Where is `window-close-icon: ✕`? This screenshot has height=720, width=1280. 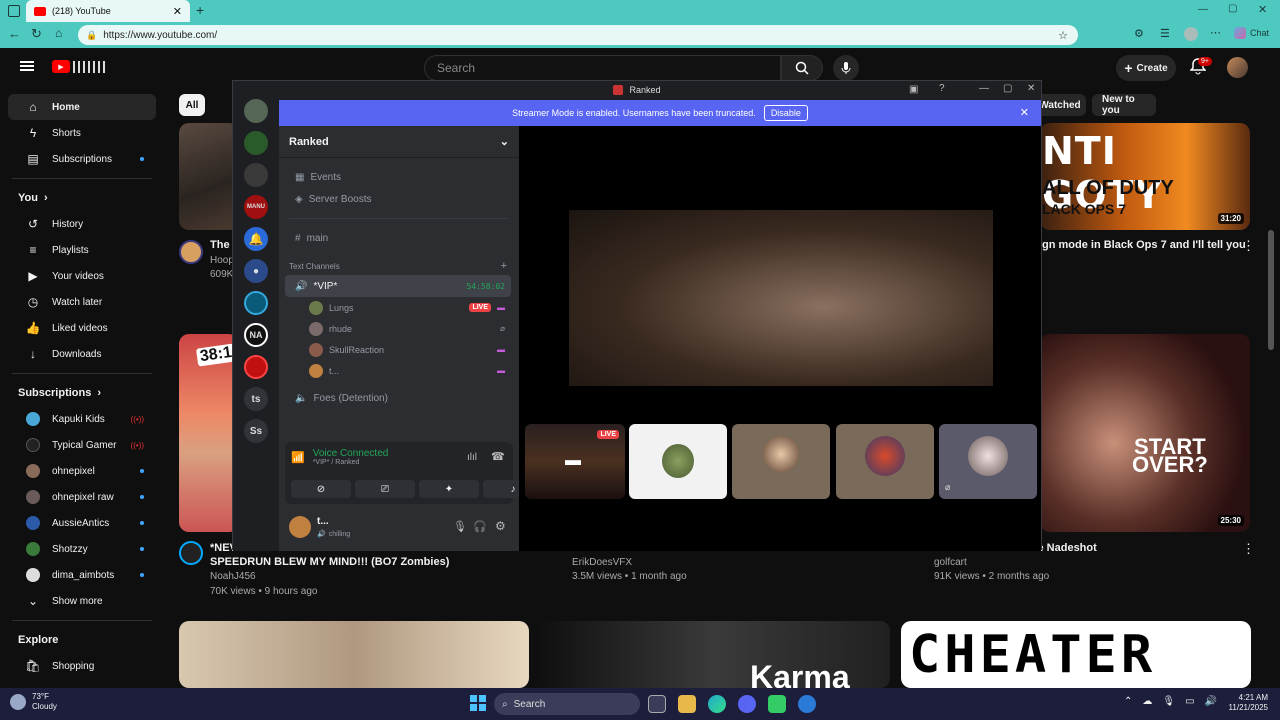
window-close-icon: ✕ is located at coordinates (1262, 9).